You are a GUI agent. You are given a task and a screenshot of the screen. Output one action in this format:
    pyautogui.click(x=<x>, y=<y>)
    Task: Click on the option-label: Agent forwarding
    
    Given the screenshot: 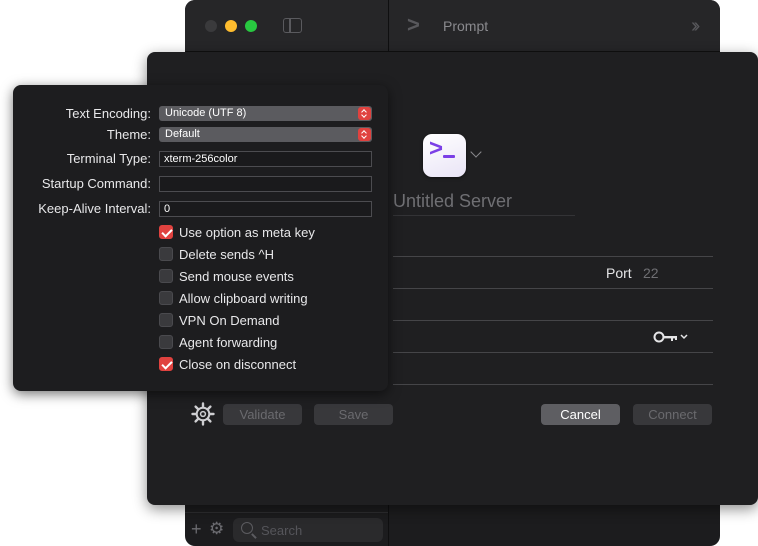 What is the action you would take?
    pyautogui.click(x=228, y=342)
    